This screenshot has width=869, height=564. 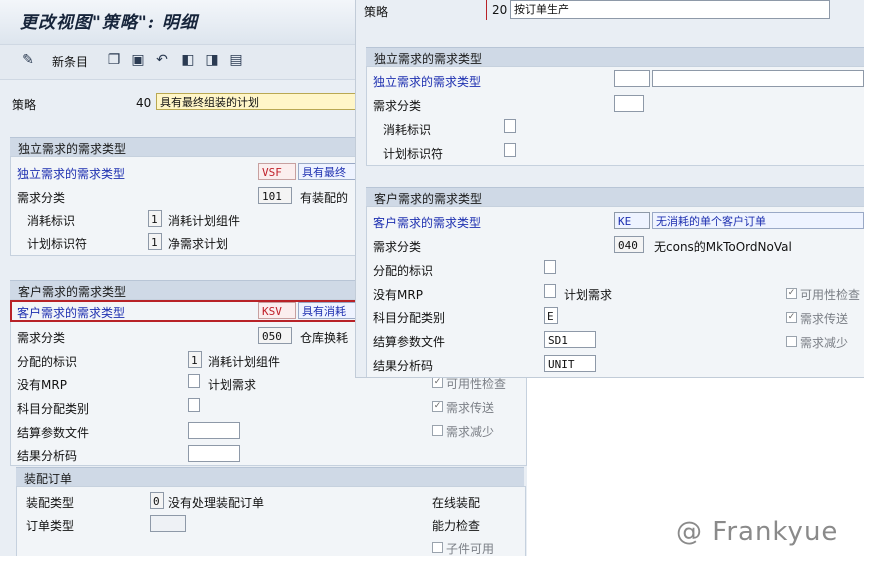 What do you see at coordinates (758, 220) in the screenshot?
I see `front-cust-type-text: 无消耗的单个客户订单` at bounding box center [758, 220].